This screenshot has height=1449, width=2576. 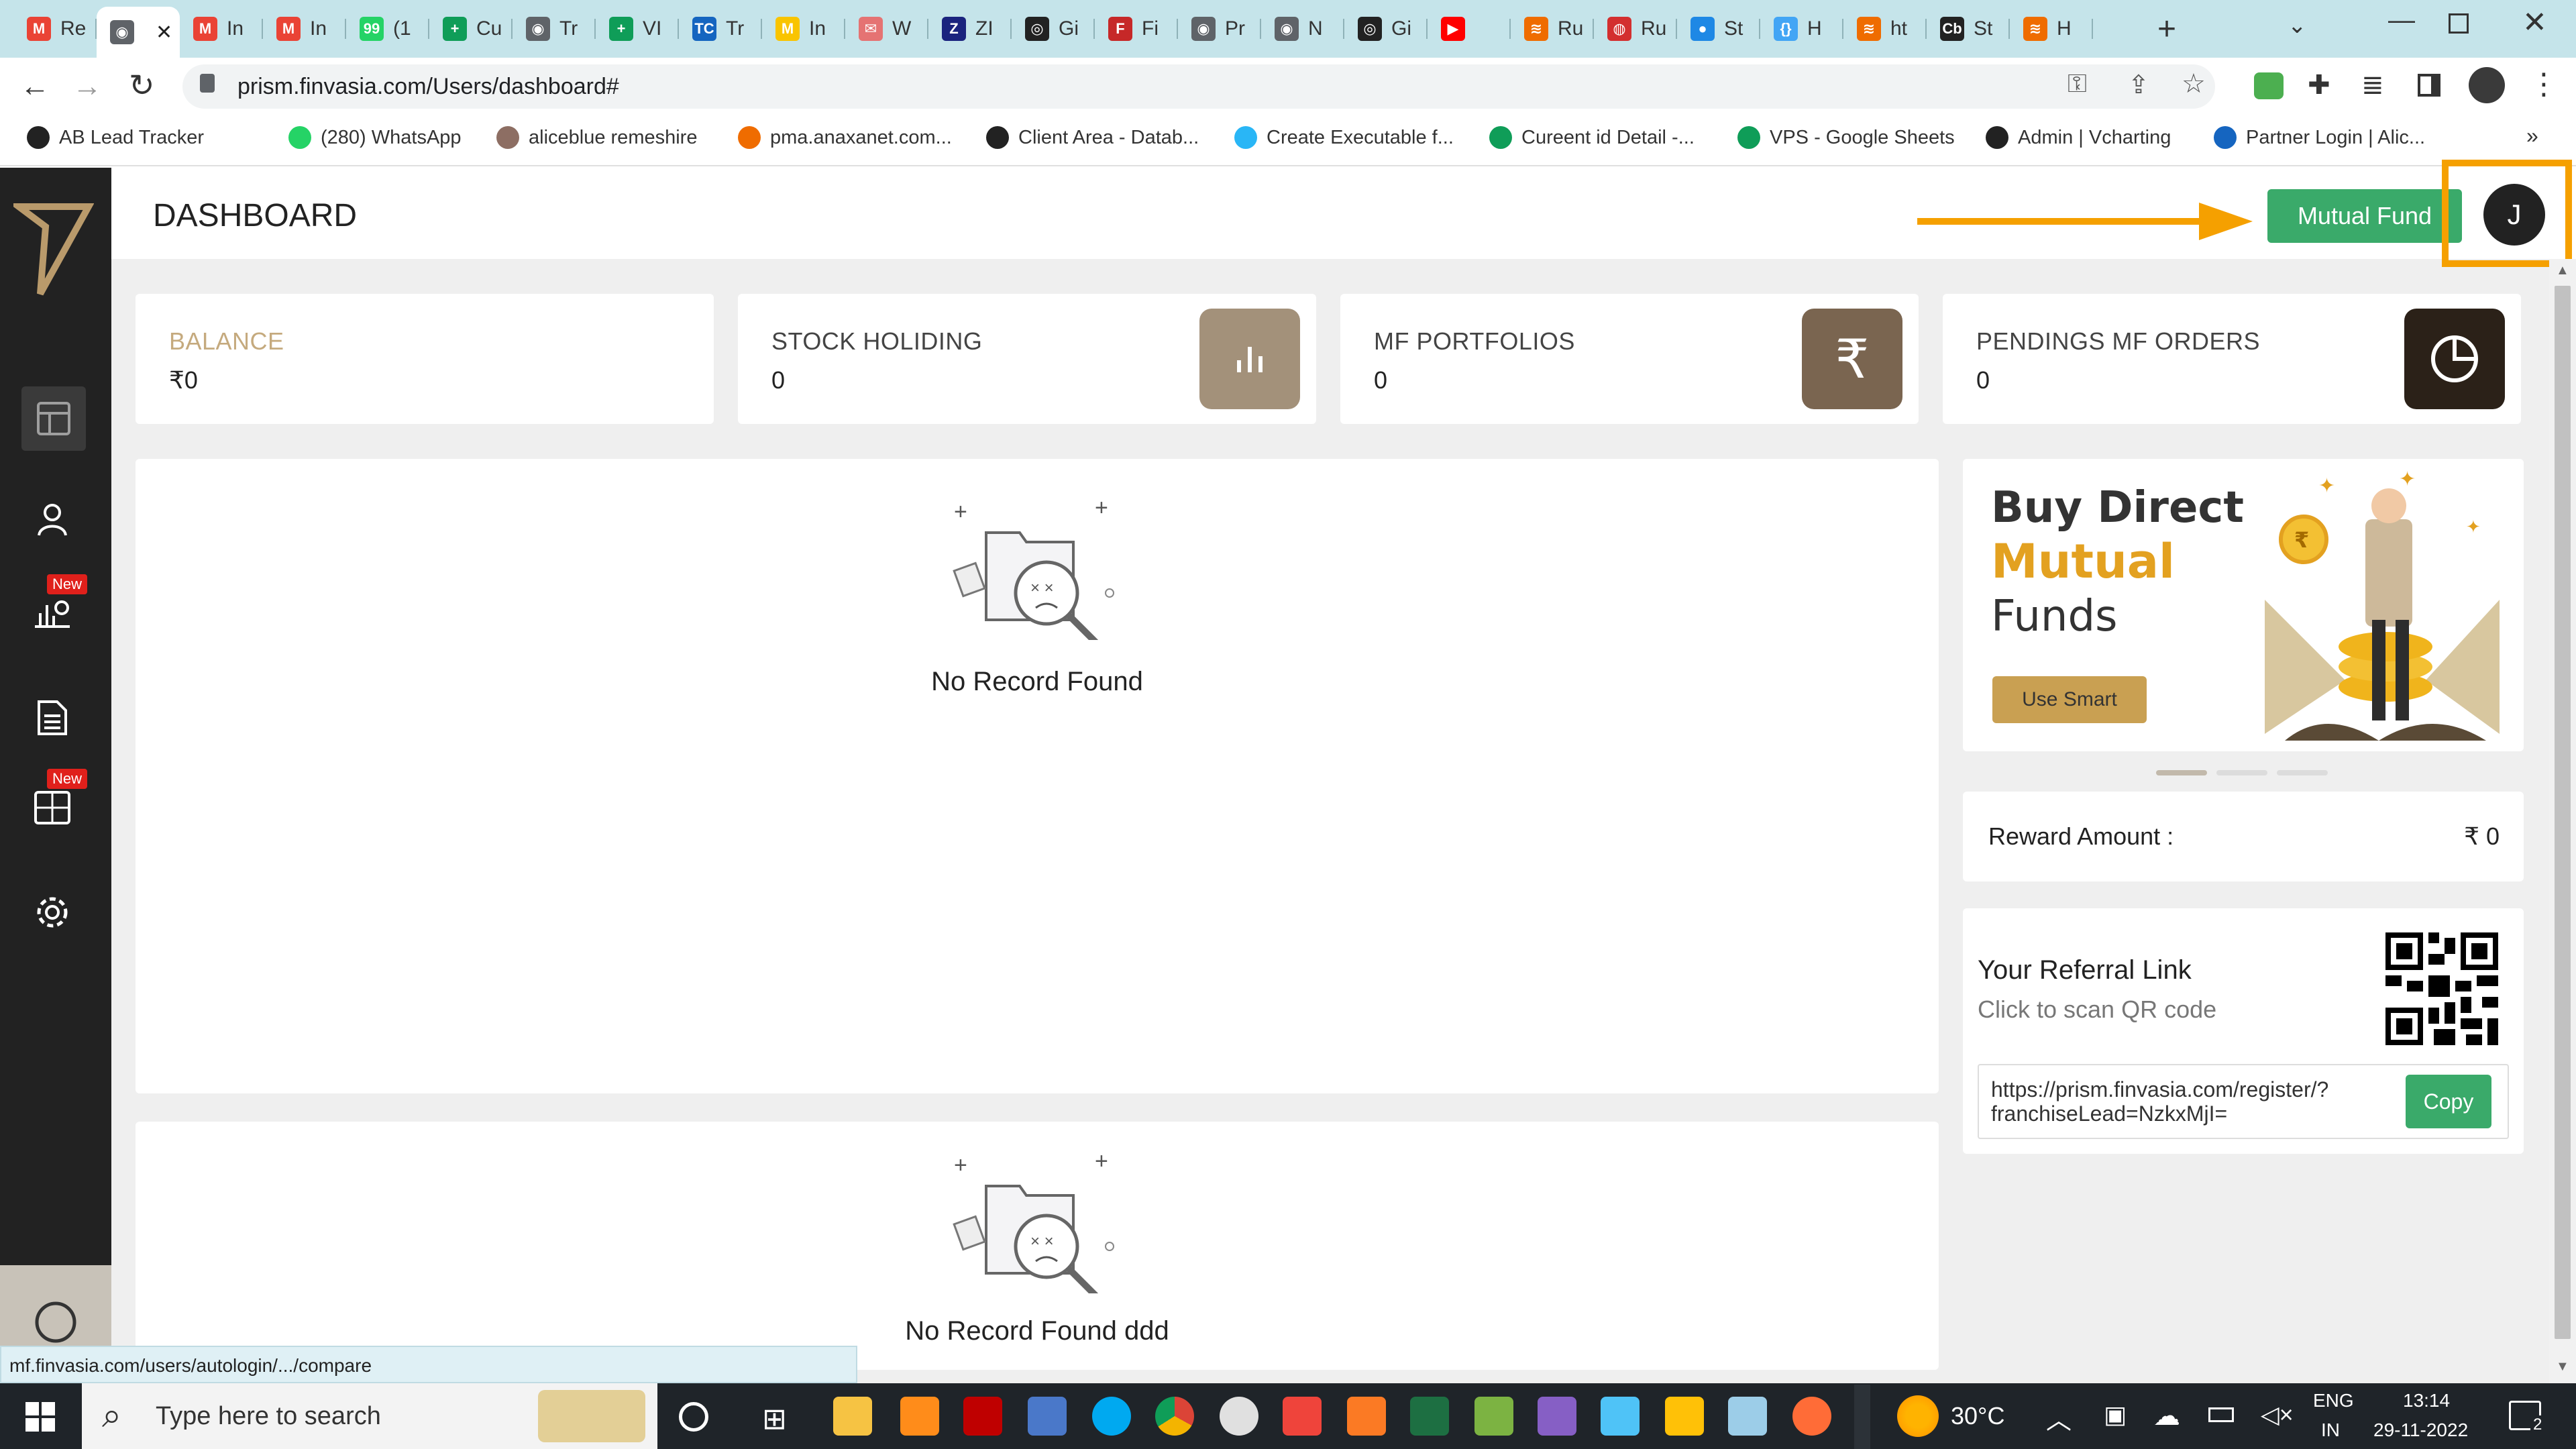 I want to click on visual-studio-icon, so click(x=1557, y=1416).